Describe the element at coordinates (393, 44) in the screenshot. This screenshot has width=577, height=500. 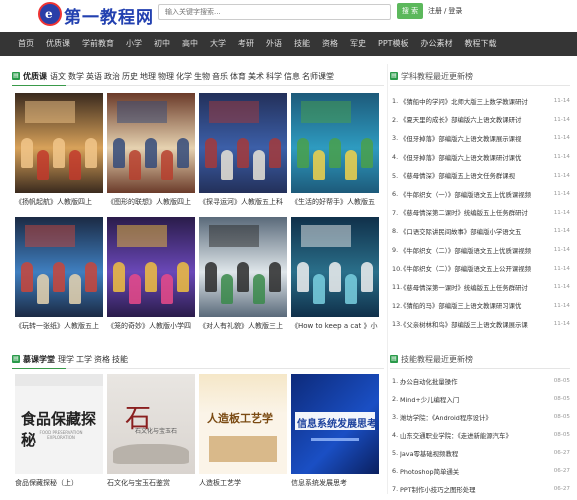
I see `nav-item: PPT模板` at that location.